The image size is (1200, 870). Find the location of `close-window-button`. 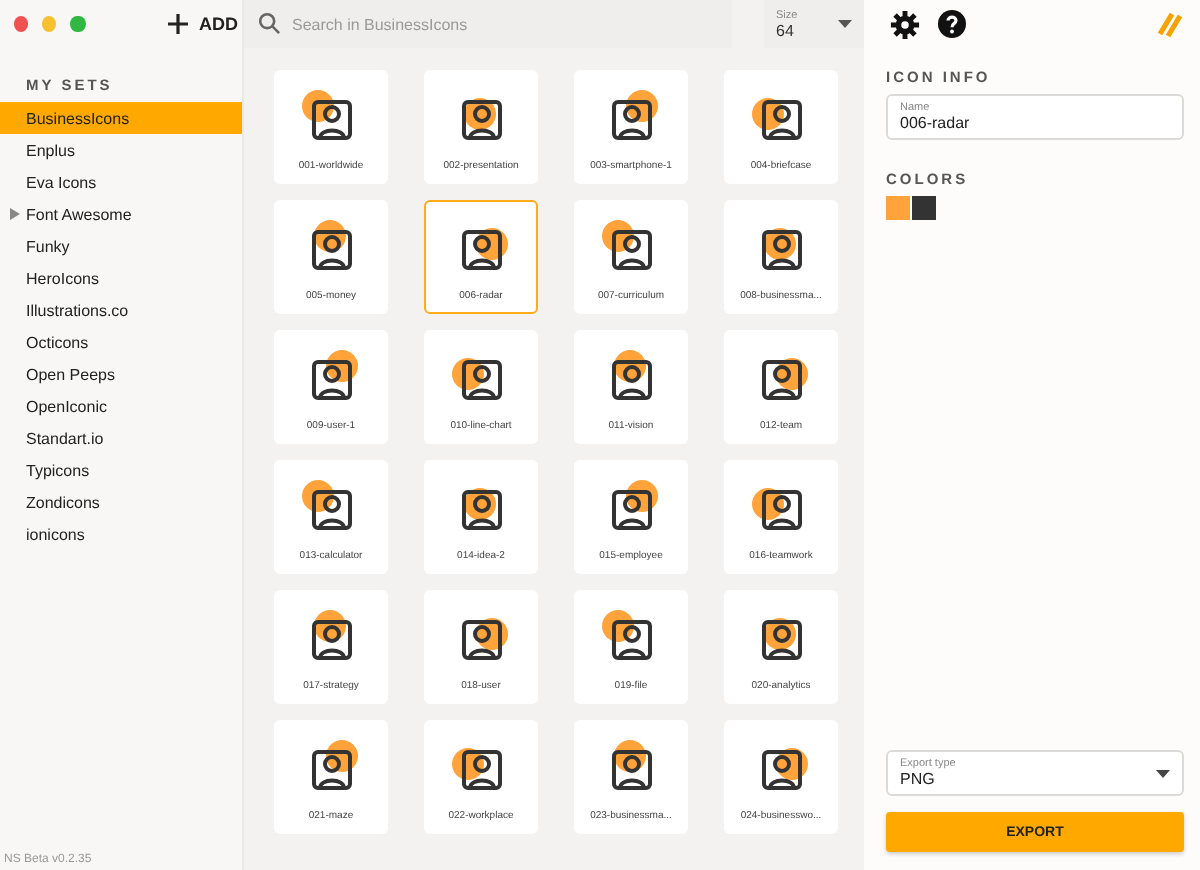

close-window-button is located at coordinates (21, 24).